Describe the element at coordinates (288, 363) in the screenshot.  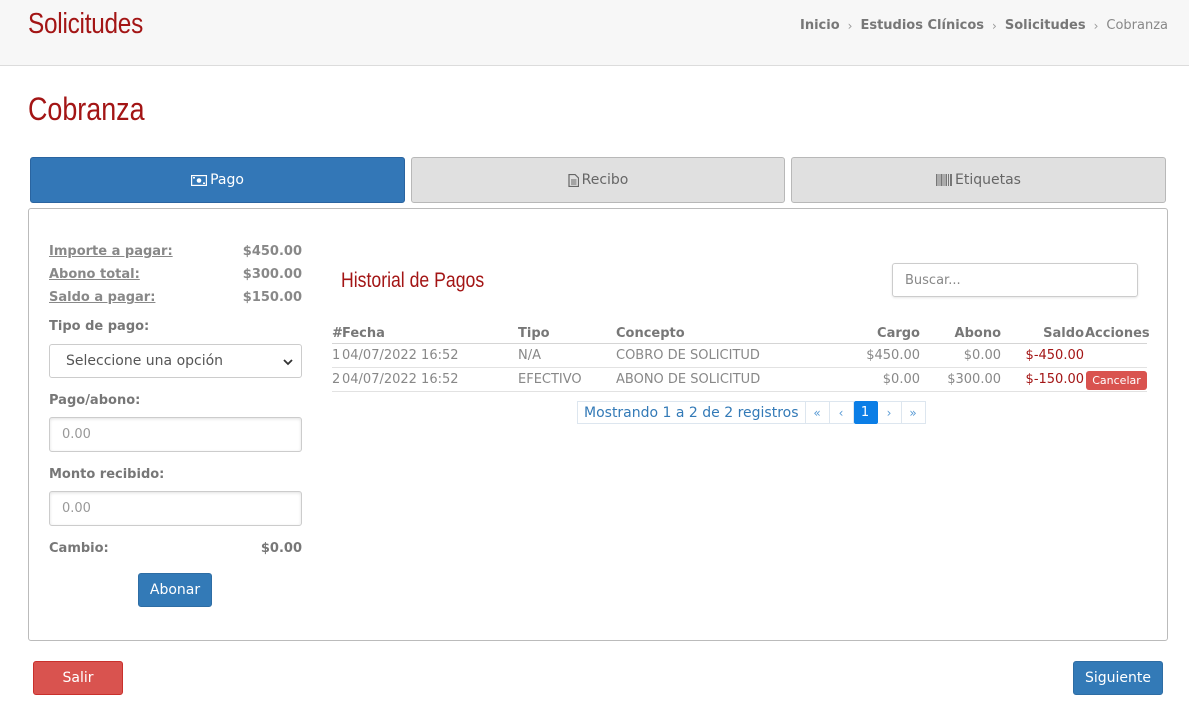
I see `chevron-down-icon` at that location.